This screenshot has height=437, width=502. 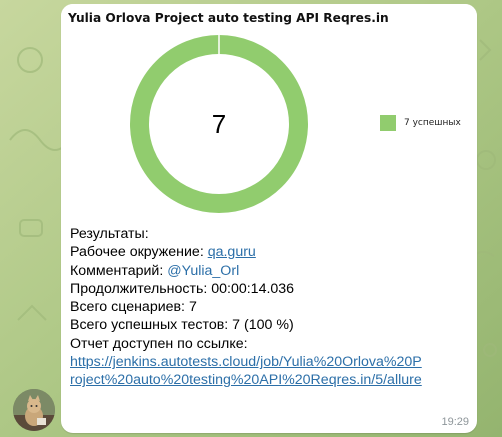 I want to click on avatar, so click(x=34, y=410).